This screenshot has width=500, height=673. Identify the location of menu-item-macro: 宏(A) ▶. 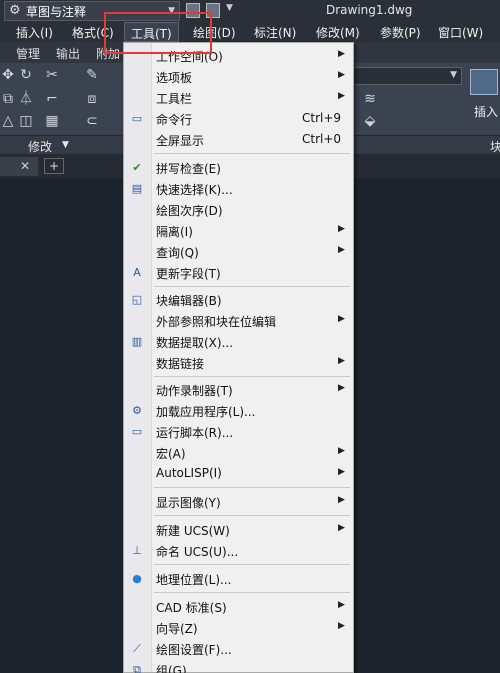
(238, 452).